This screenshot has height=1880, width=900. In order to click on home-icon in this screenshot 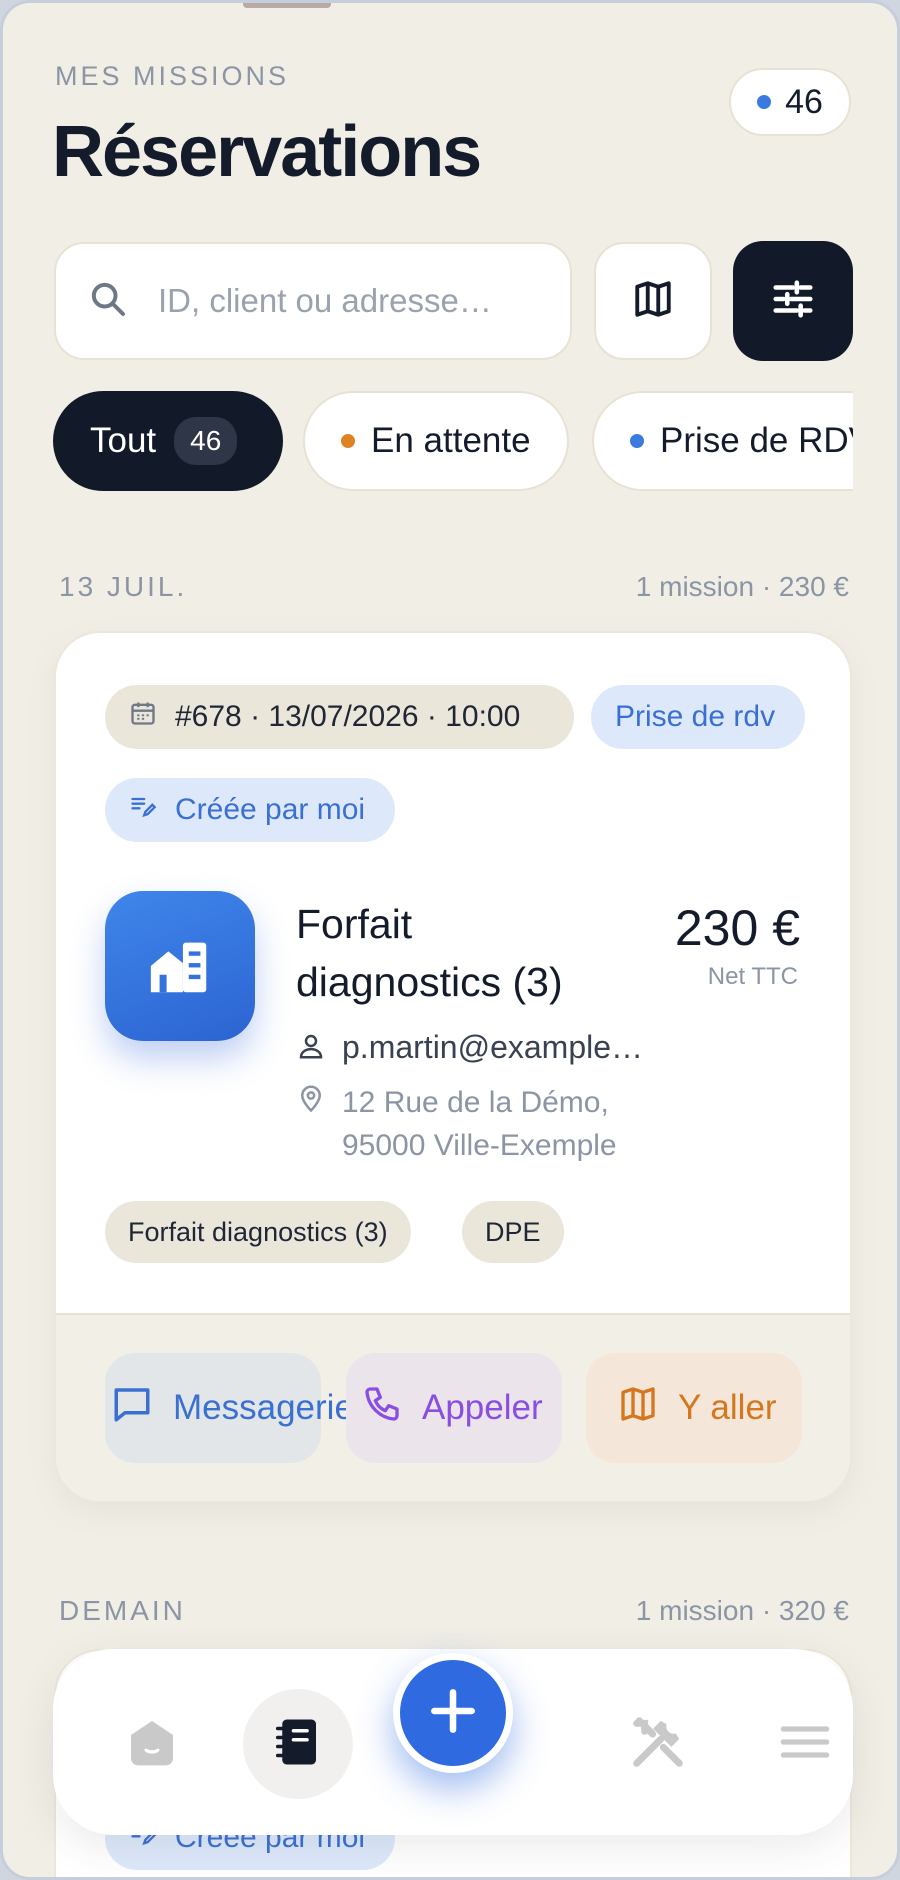, I will do `click(152, 1744)`.